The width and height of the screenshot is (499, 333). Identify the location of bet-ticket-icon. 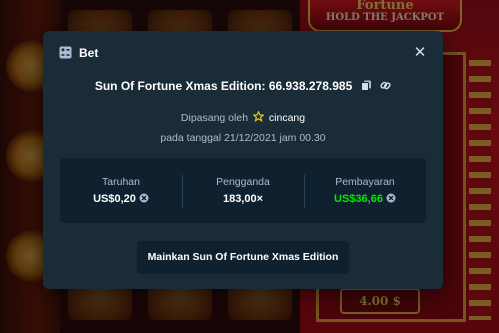
(65, 52).